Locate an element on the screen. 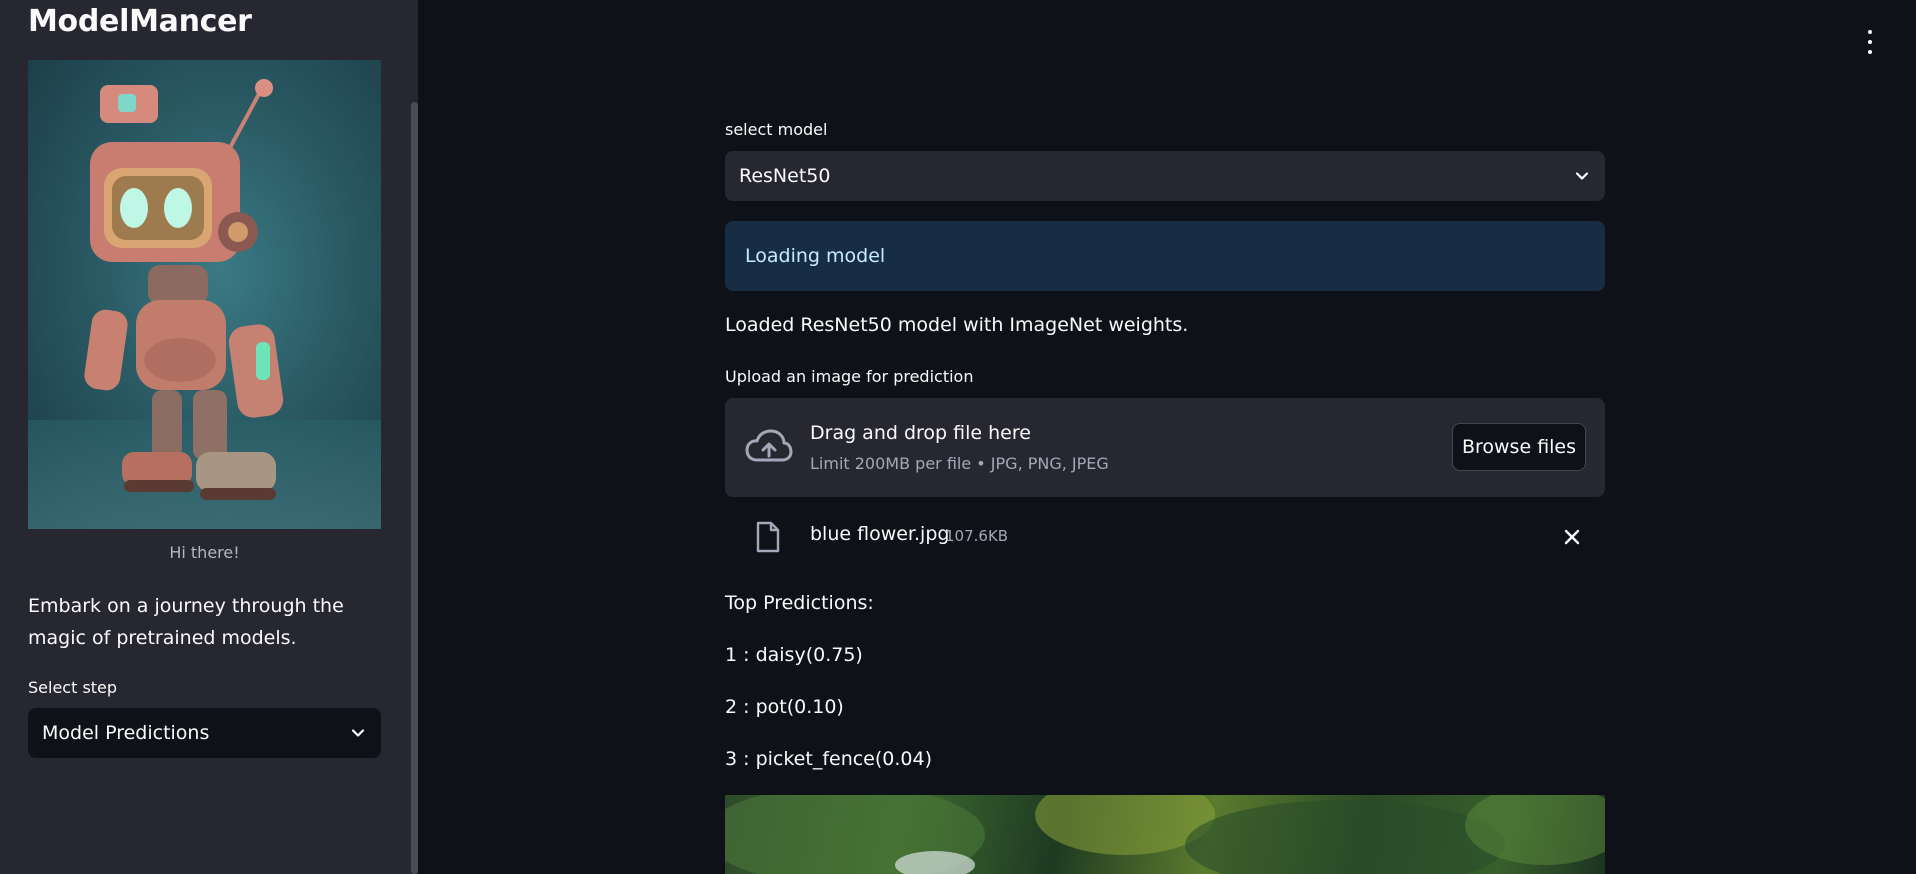 Image resolution: width=1916 pixels, height=874 pixels. upload-label: Upload an image for prediction is located at coordinates (849, 376).